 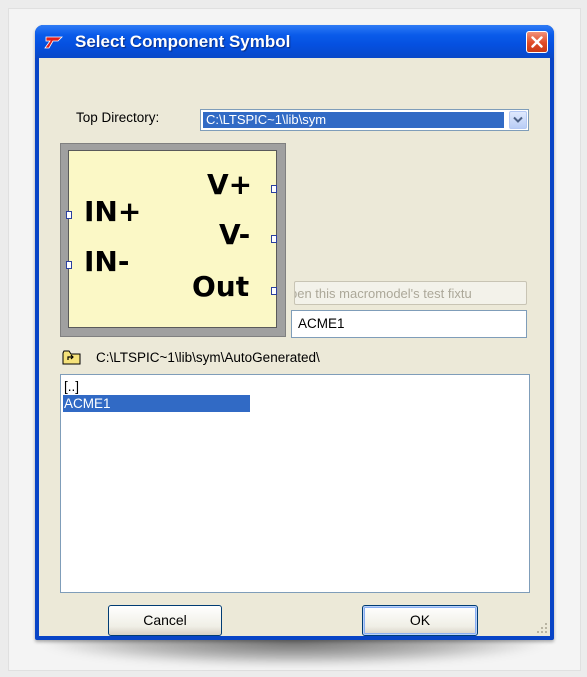 I want to click on ok-button: OK, so click(x=420, y=620).